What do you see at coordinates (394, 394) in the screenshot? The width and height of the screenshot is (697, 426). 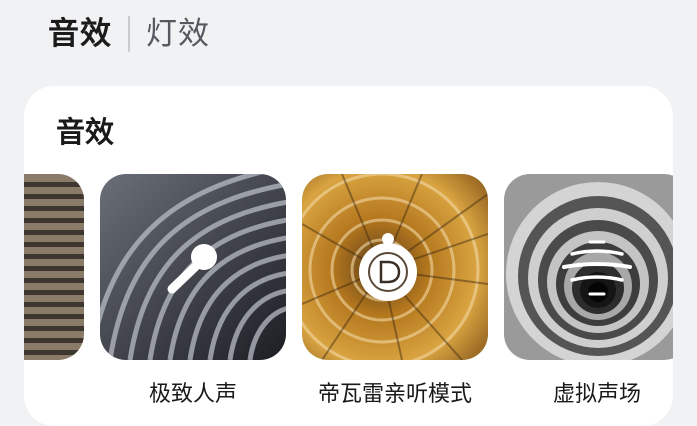 I see `tile-label-devialet: 帝瓦雷亲听模式` at bounding box center [394, 394].